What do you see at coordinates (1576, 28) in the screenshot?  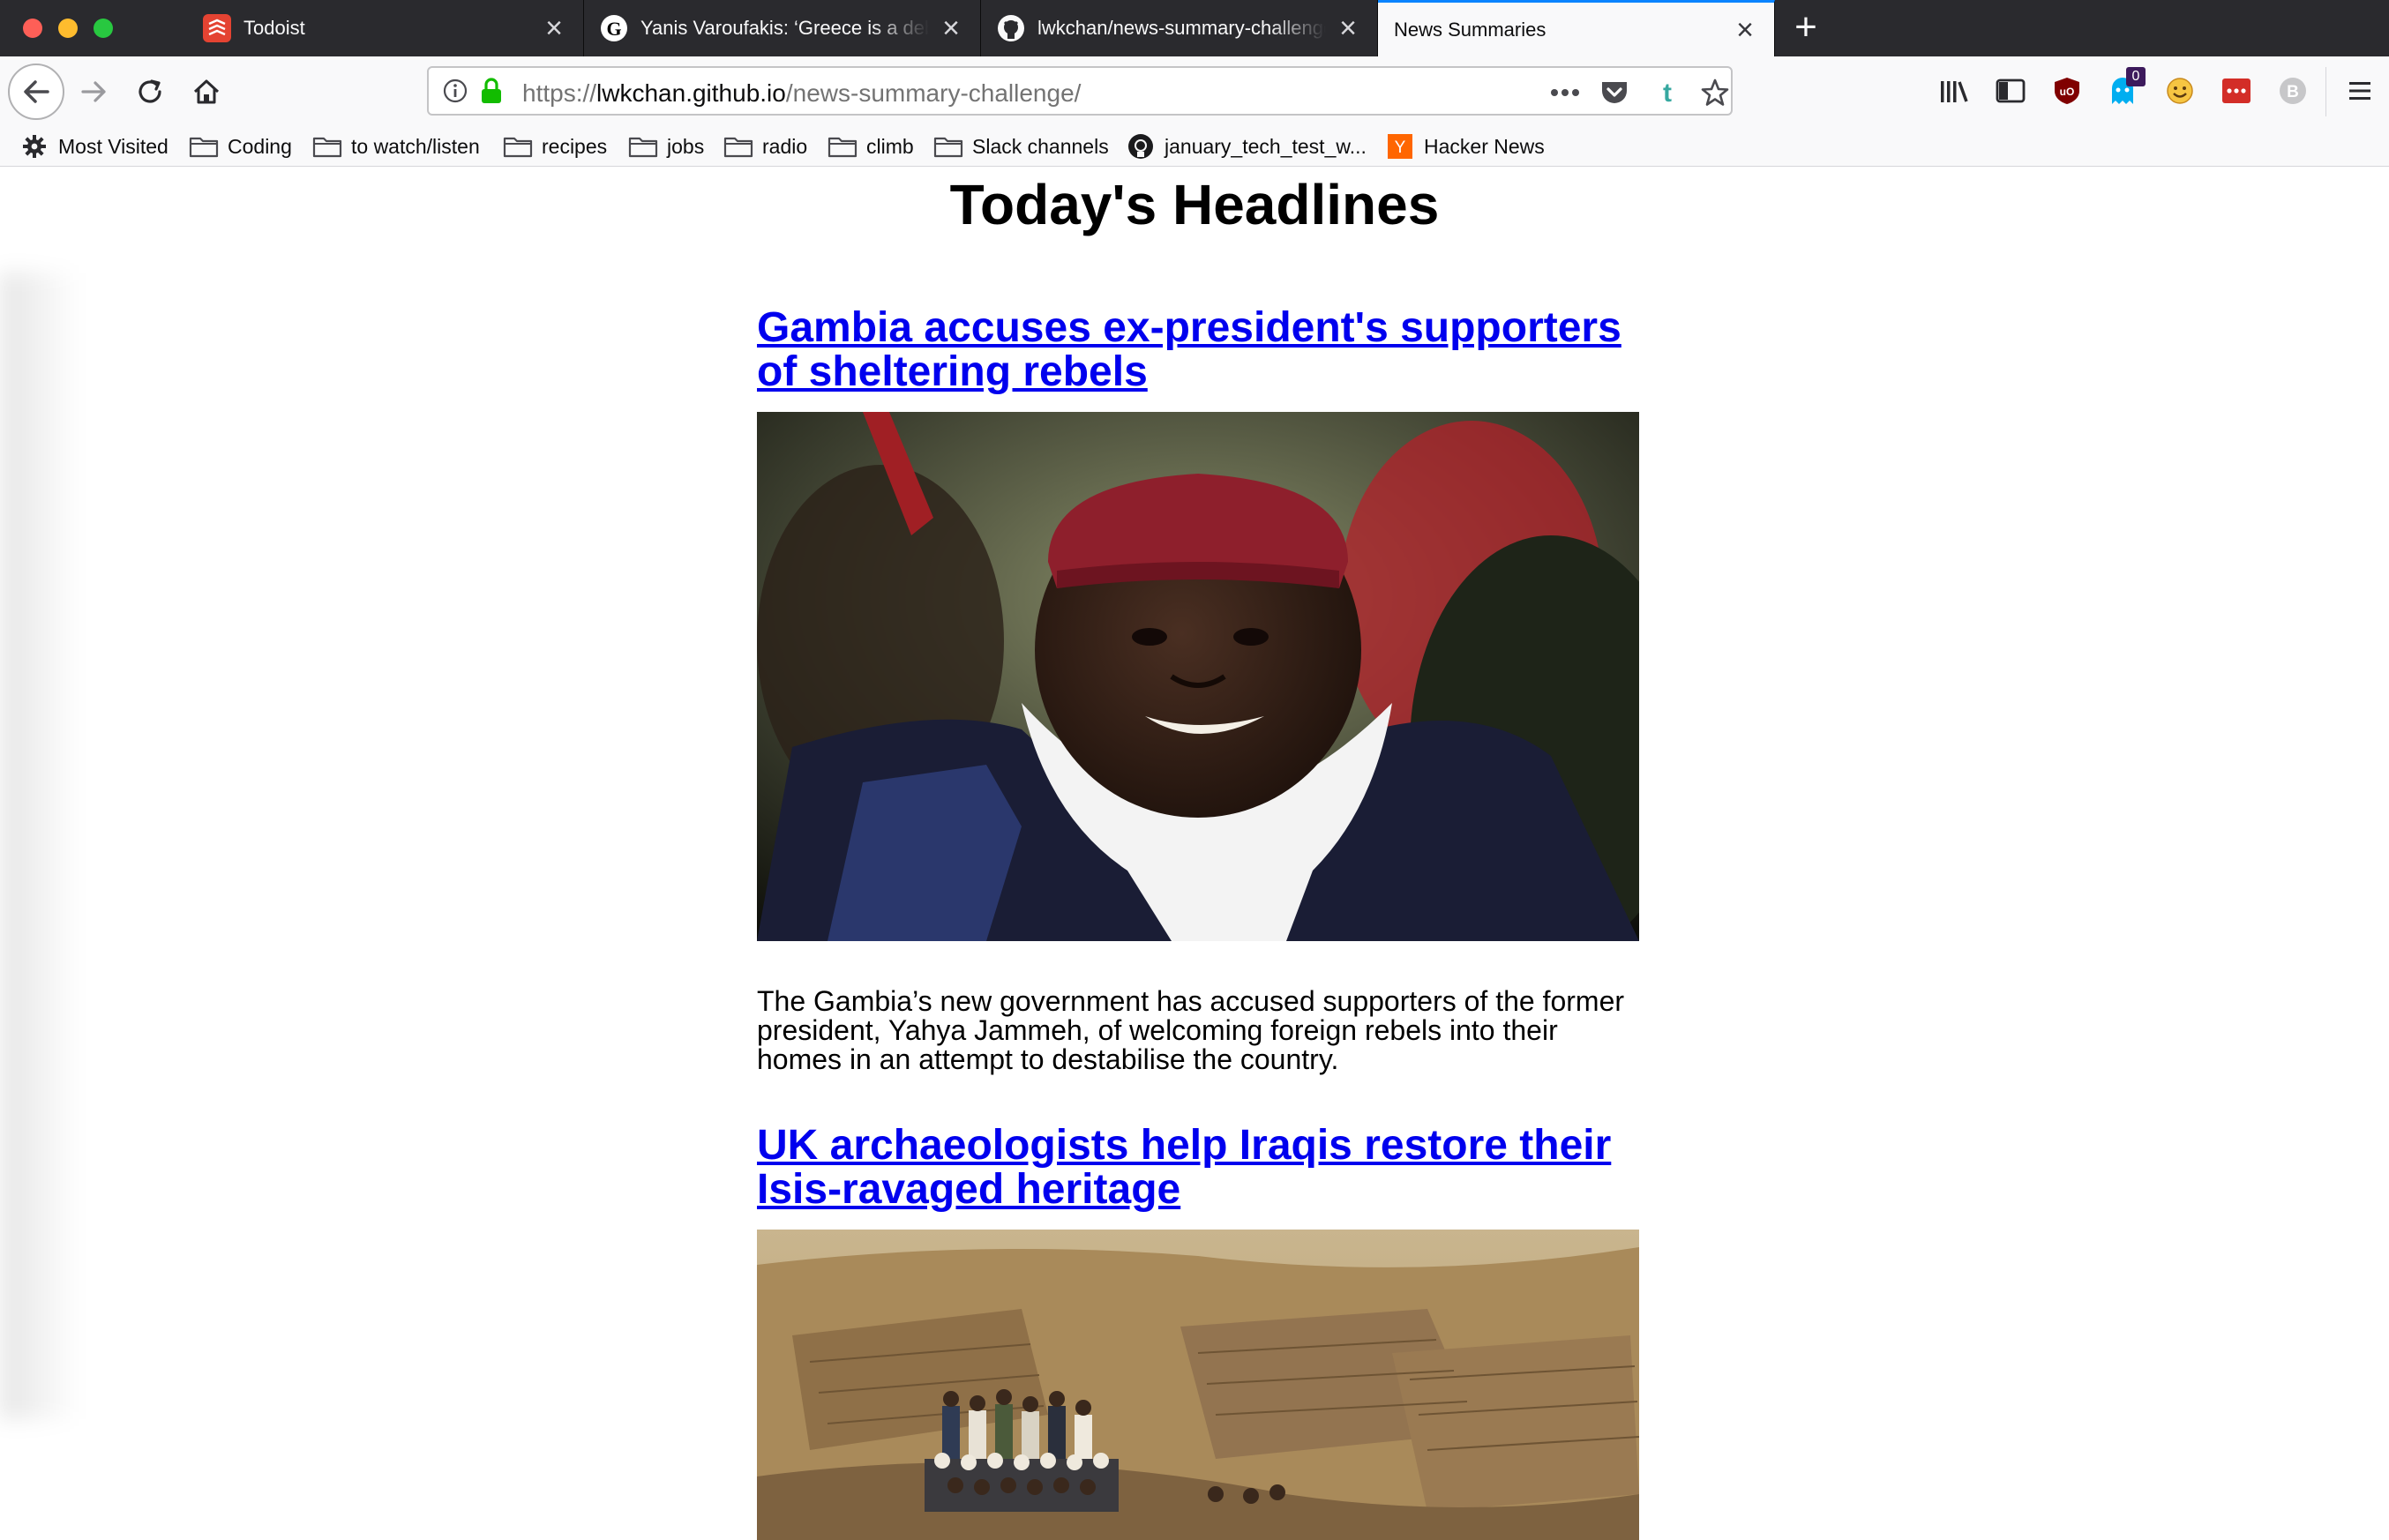 I see `tab-news-summaries: News Summaries ×` at bounding box center [1576, 28].